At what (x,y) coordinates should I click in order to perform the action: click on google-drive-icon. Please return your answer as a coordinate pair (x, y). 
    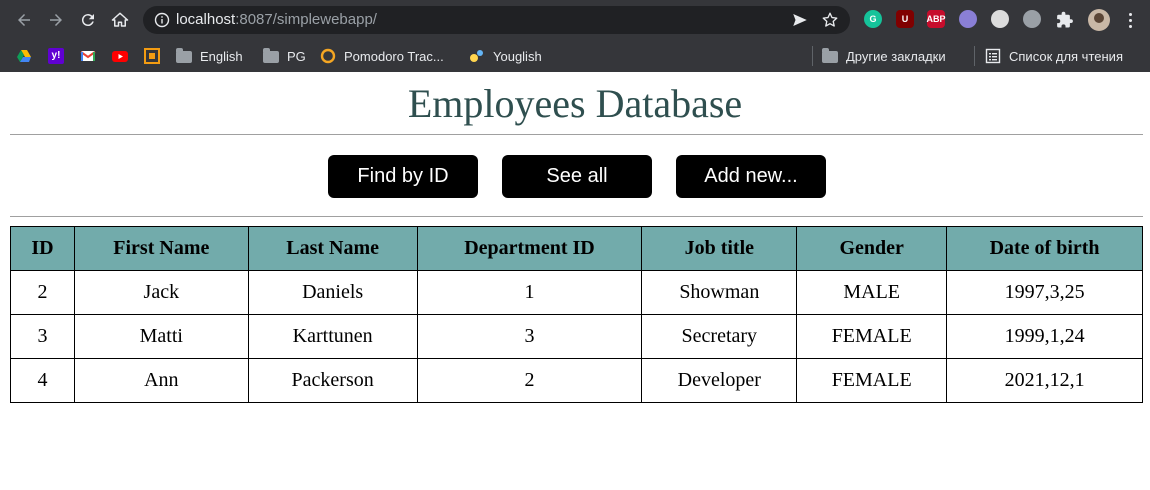
    Looking at the image, I should click on (24, 56).